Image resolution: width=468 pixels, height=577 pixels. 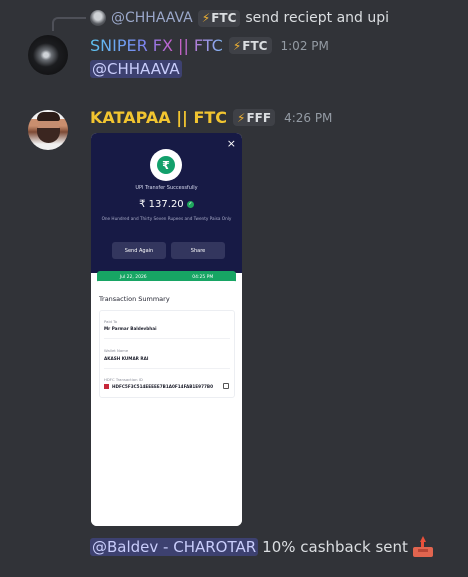 I want to click on txn-id: HDFC5F3C514EEEEE7B1A0F14FAB1E977B0, so click(x=163, y=386).